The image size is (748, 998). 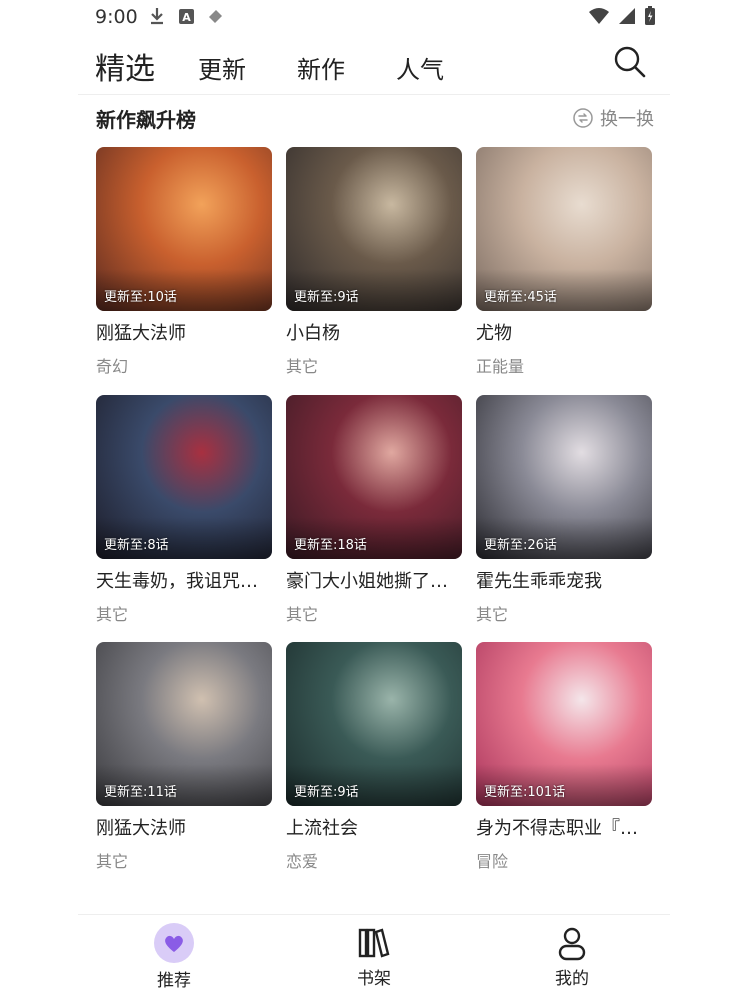 I want to click on wifi-icon, so click(x=599, y=16).